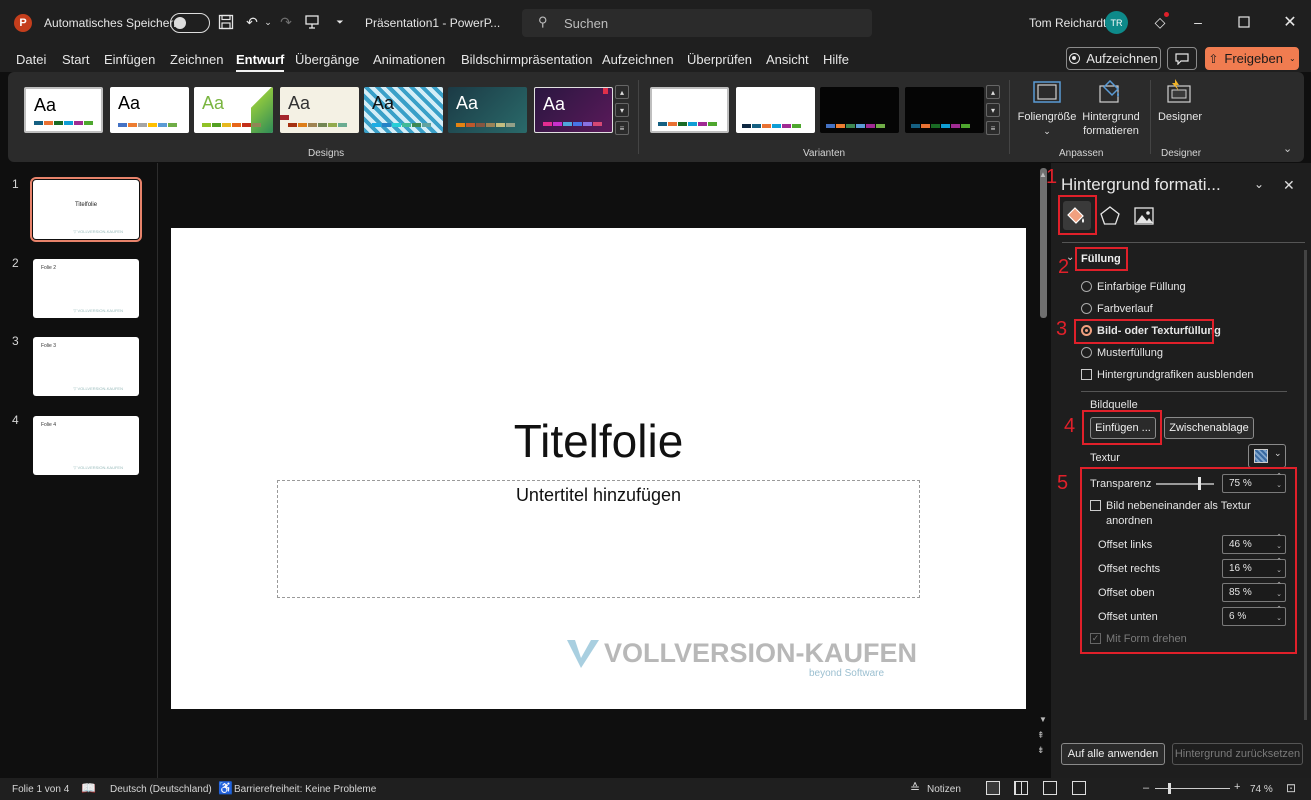 Image resolution: width=1311 pixels, height=800 pixels. What do you see at coordinates (1182, 58) in the screenshot?
I see `comments-button` at bounding box center [1182, 58].